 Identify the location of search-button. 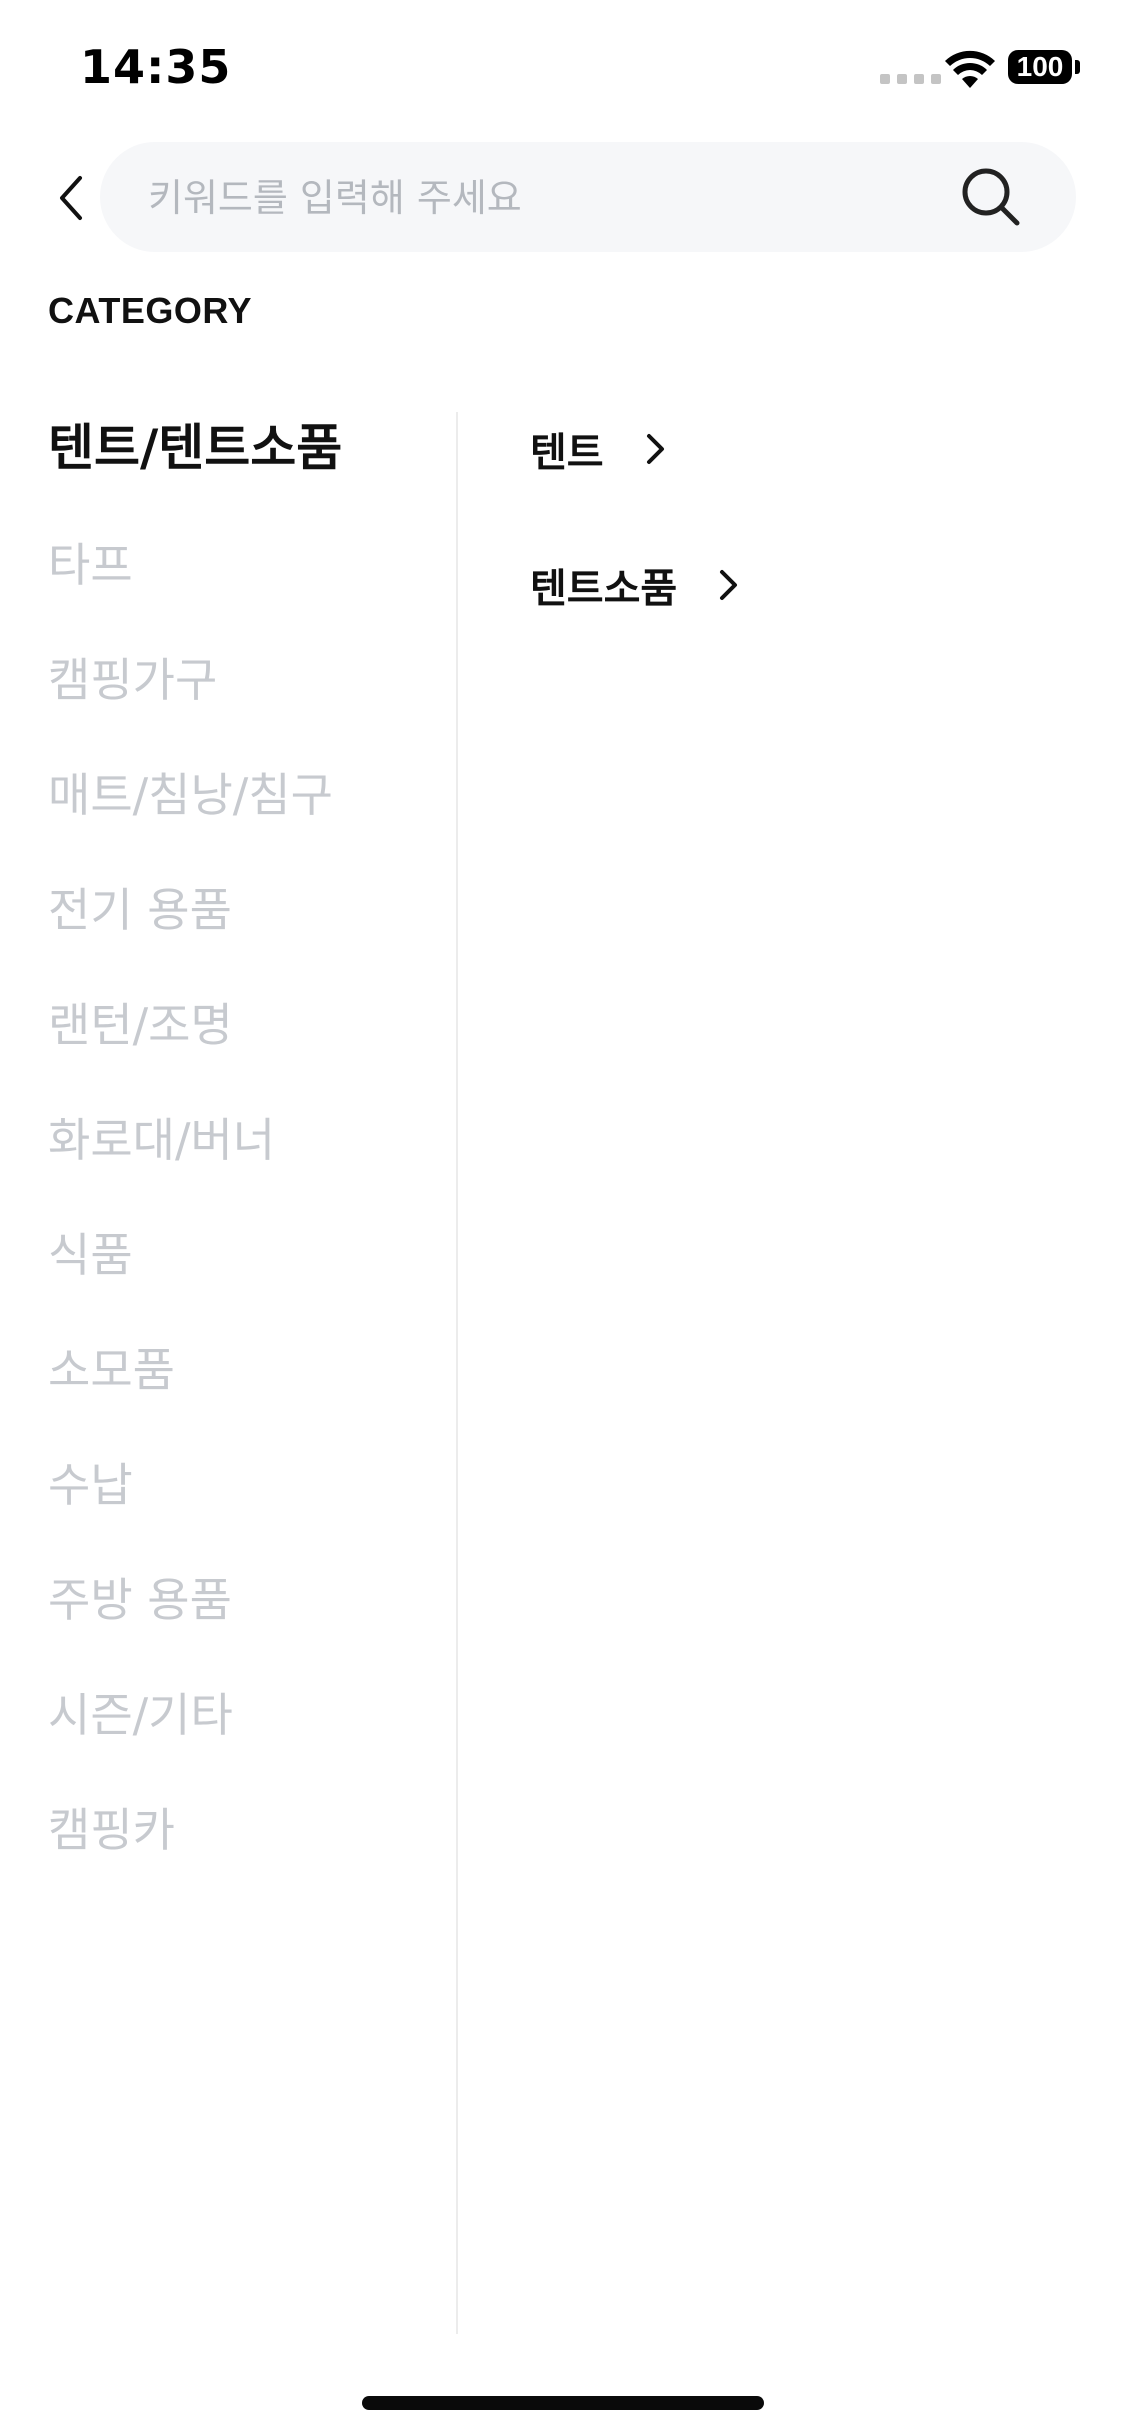
(991, 197).